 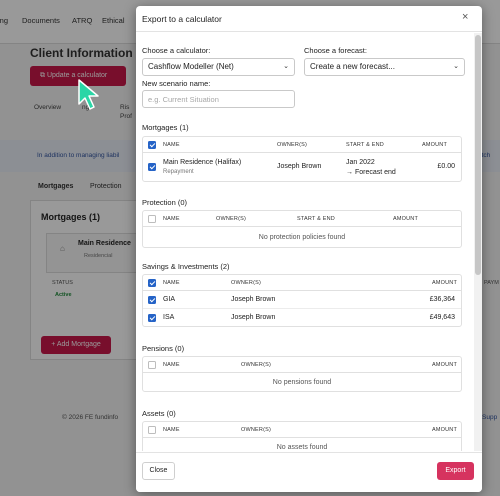 What do you see at coordinates (371, 172) in the screenshot?
I see `mortgage-end: → Forecast end` at bounding box center [371, 172].